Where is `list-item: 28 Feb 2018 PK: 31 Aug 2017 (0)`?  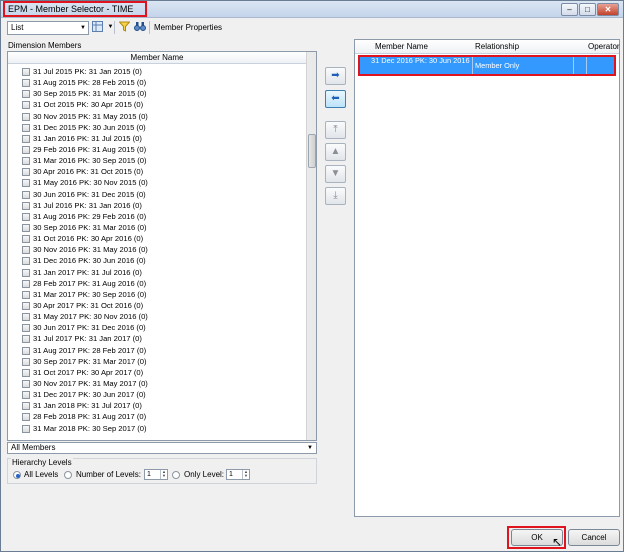
list-item: 28 Feb 2018 PK: 31 Aug 2017 (0) is located at coordinates (164, 416).